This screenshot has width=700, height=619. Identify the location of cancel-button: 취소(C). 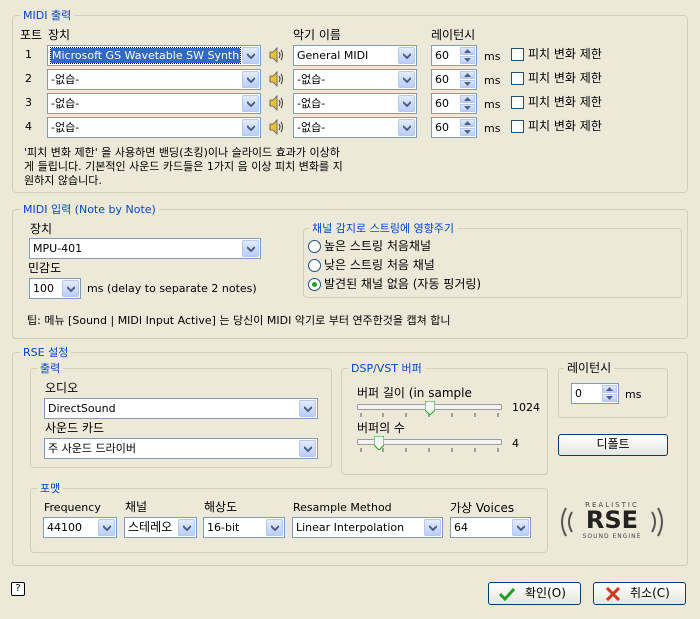
(639, 593).